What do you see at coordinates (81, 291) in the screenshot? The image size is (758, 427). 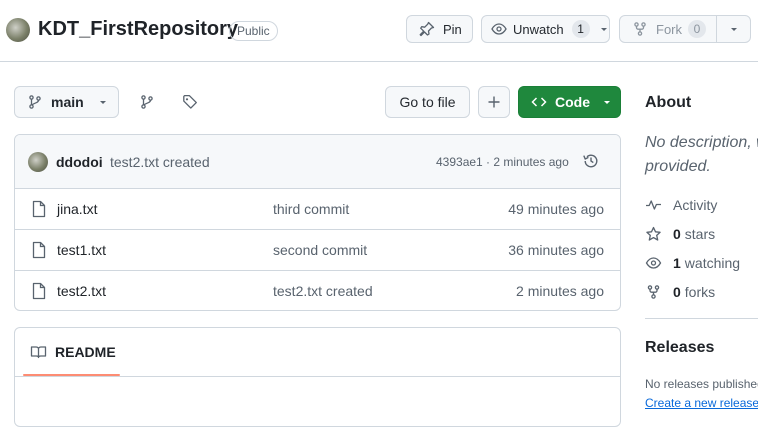 I see `file-name: test2.txt` at bounding box center [81, 291].